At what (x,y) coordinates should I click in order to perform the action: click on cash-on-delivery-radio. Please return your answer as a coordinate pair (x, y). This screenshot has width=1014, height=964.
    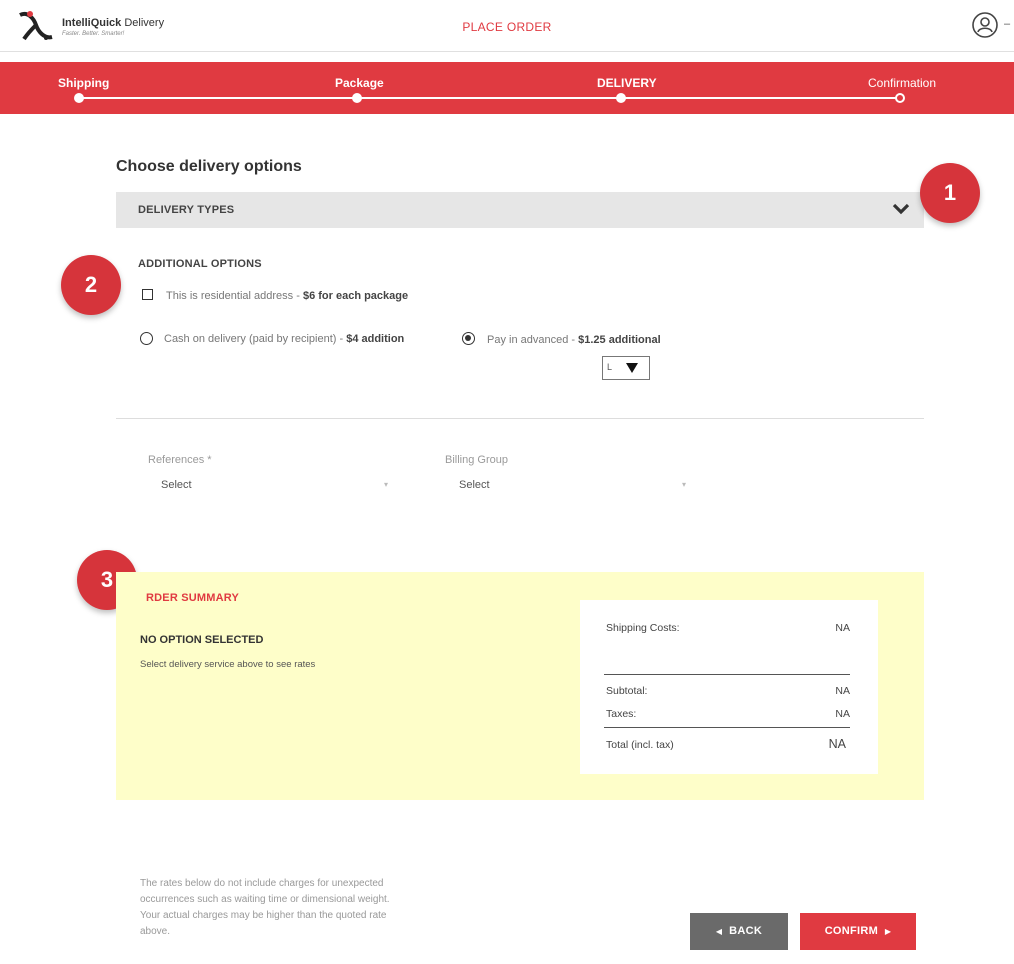
    Looking at the image, I should click on (146, 338).